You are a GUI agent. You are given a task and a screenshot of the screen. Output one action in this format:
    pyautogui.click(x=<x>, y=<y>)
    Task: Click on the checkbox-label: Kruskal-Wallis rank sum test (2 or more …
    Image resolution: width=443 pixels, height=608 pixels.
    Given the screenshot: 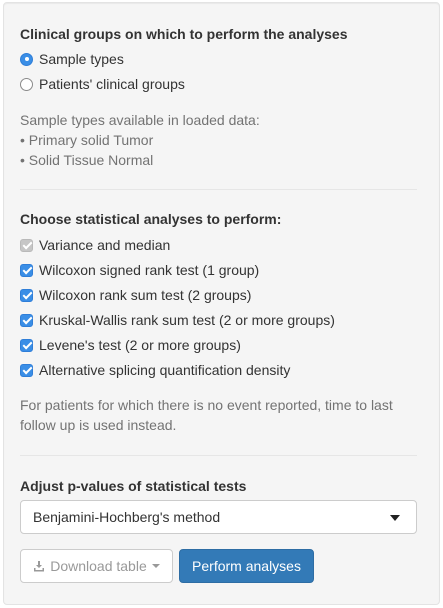 What is the action you would take?
    pyautogui.click(x=187, y=320)
    